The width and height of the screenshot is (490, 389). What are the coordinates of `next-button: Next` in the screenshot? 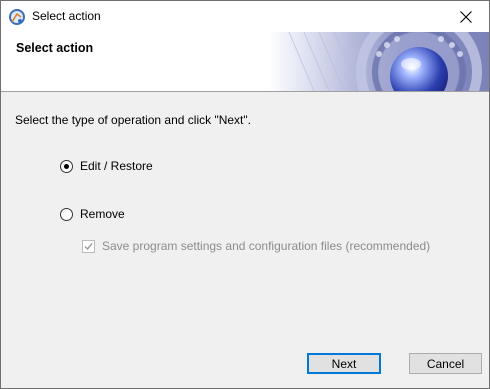 It's located at (344, 363).